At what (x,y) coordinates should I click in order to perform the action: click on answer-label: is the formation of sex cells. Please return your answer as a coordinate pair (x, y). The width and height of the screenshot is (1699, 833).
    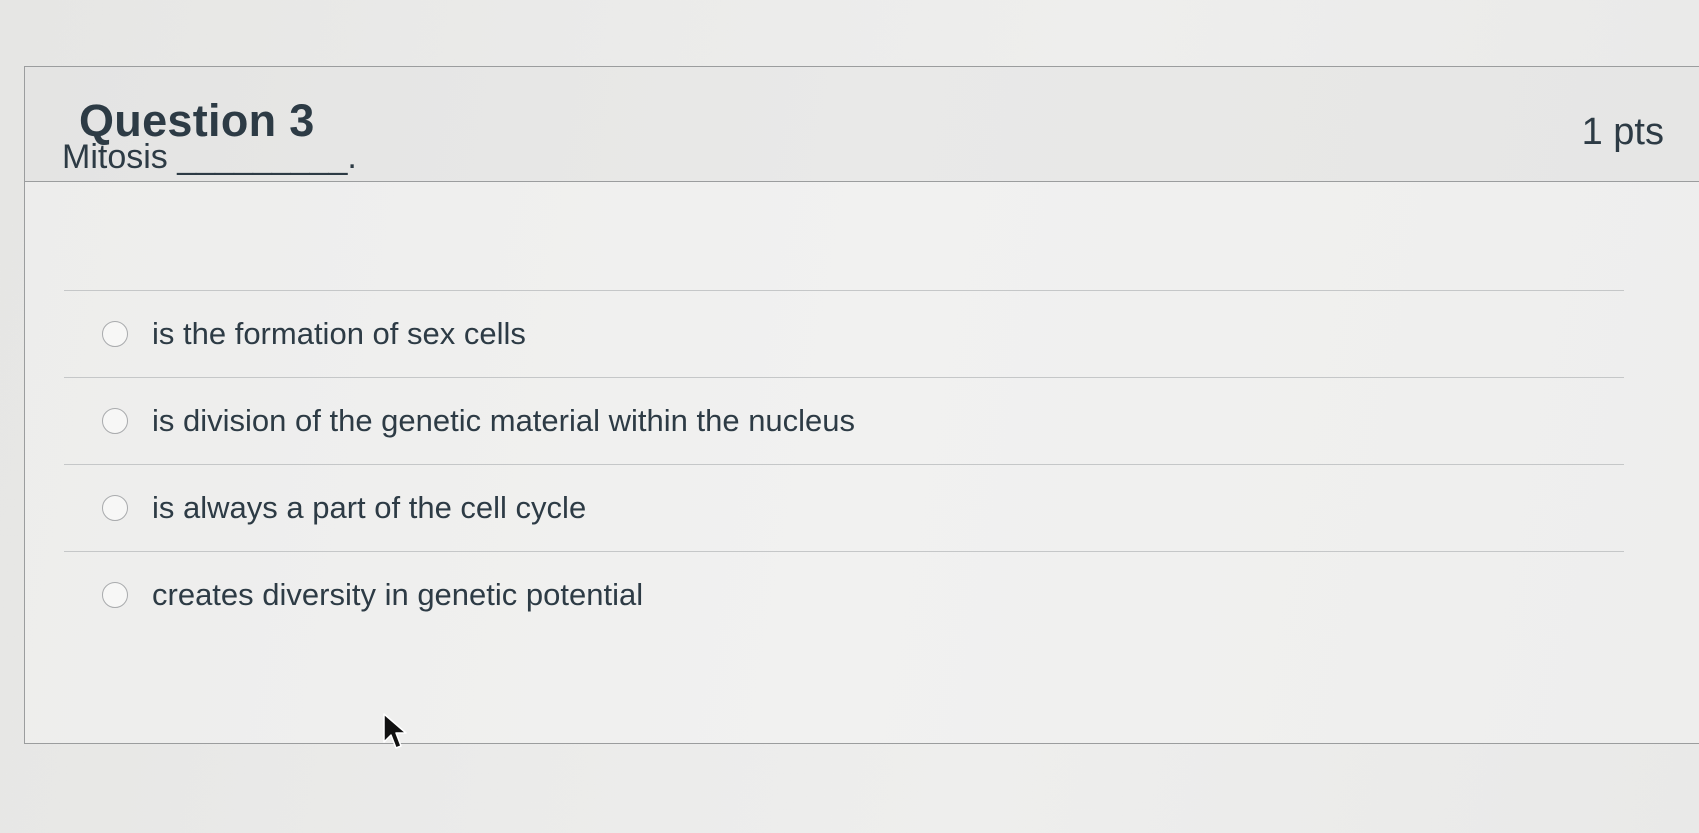
    Looking at the image, I should click on (339, 334).